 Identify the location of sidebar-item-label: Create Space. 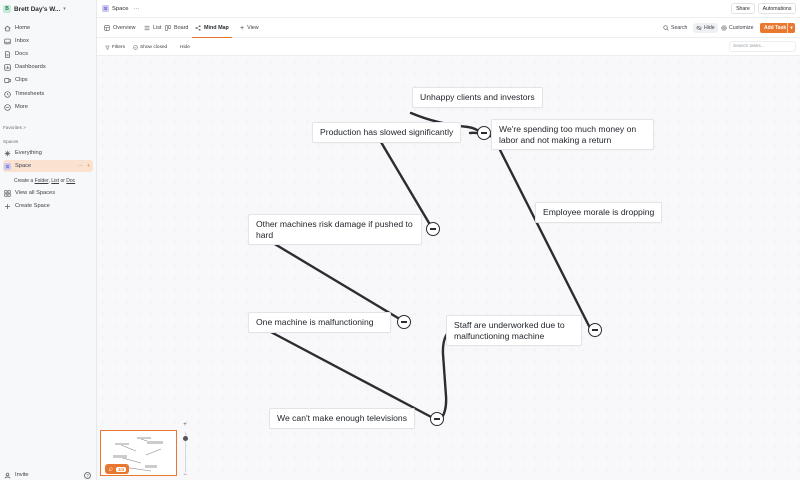
(32, 206).